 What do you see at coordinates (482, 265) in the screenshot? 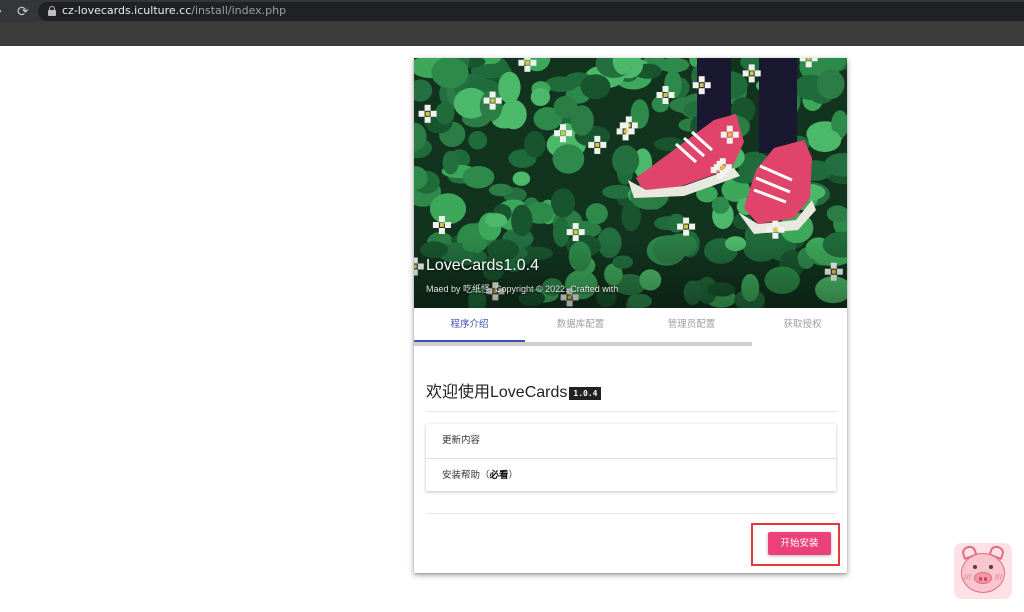
I see `hero-title: LoveCards1.0.4` at bounding box center [482, 265].